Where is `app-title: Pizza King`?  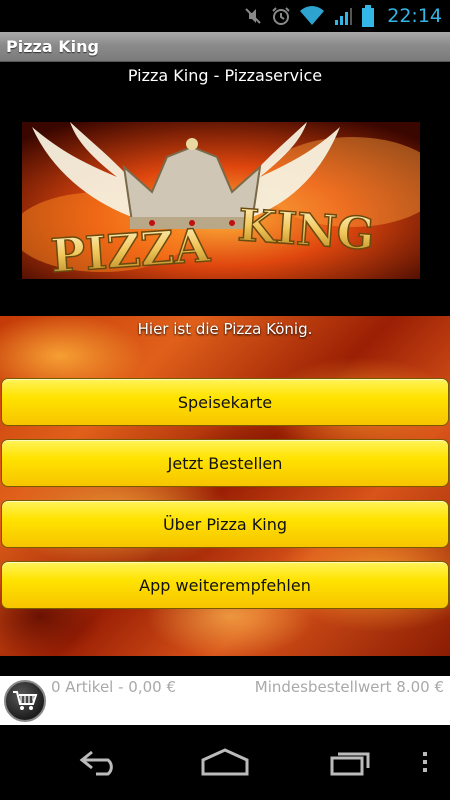
app-title: Pizza King is located at coordinates (52, 46).